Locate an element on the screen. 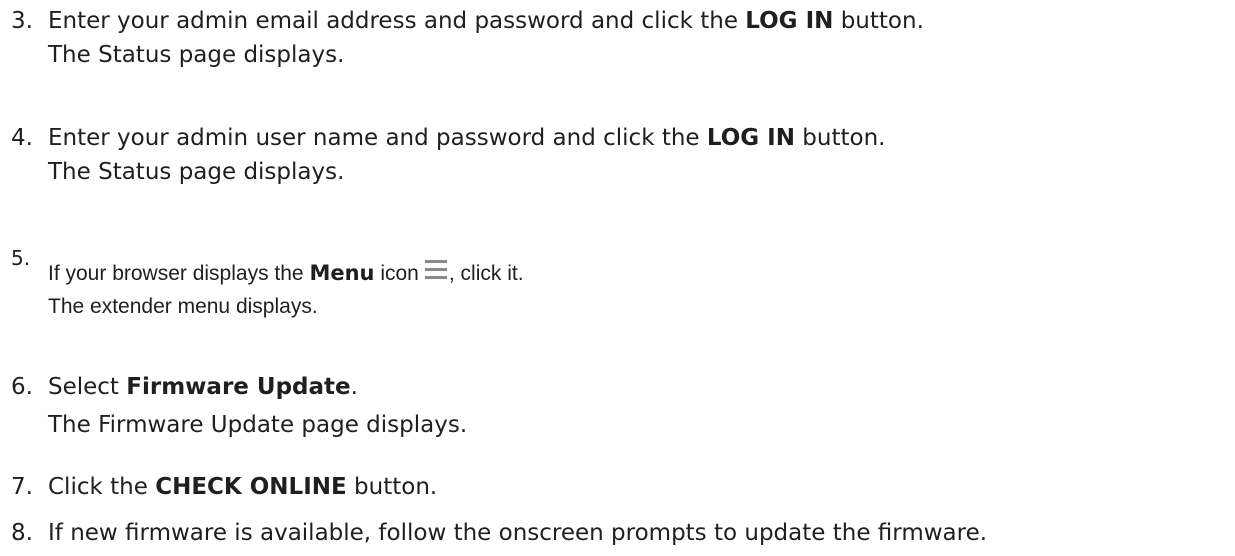  step-result: The Firmware Update page displays. is located at coordinates (258, 425).